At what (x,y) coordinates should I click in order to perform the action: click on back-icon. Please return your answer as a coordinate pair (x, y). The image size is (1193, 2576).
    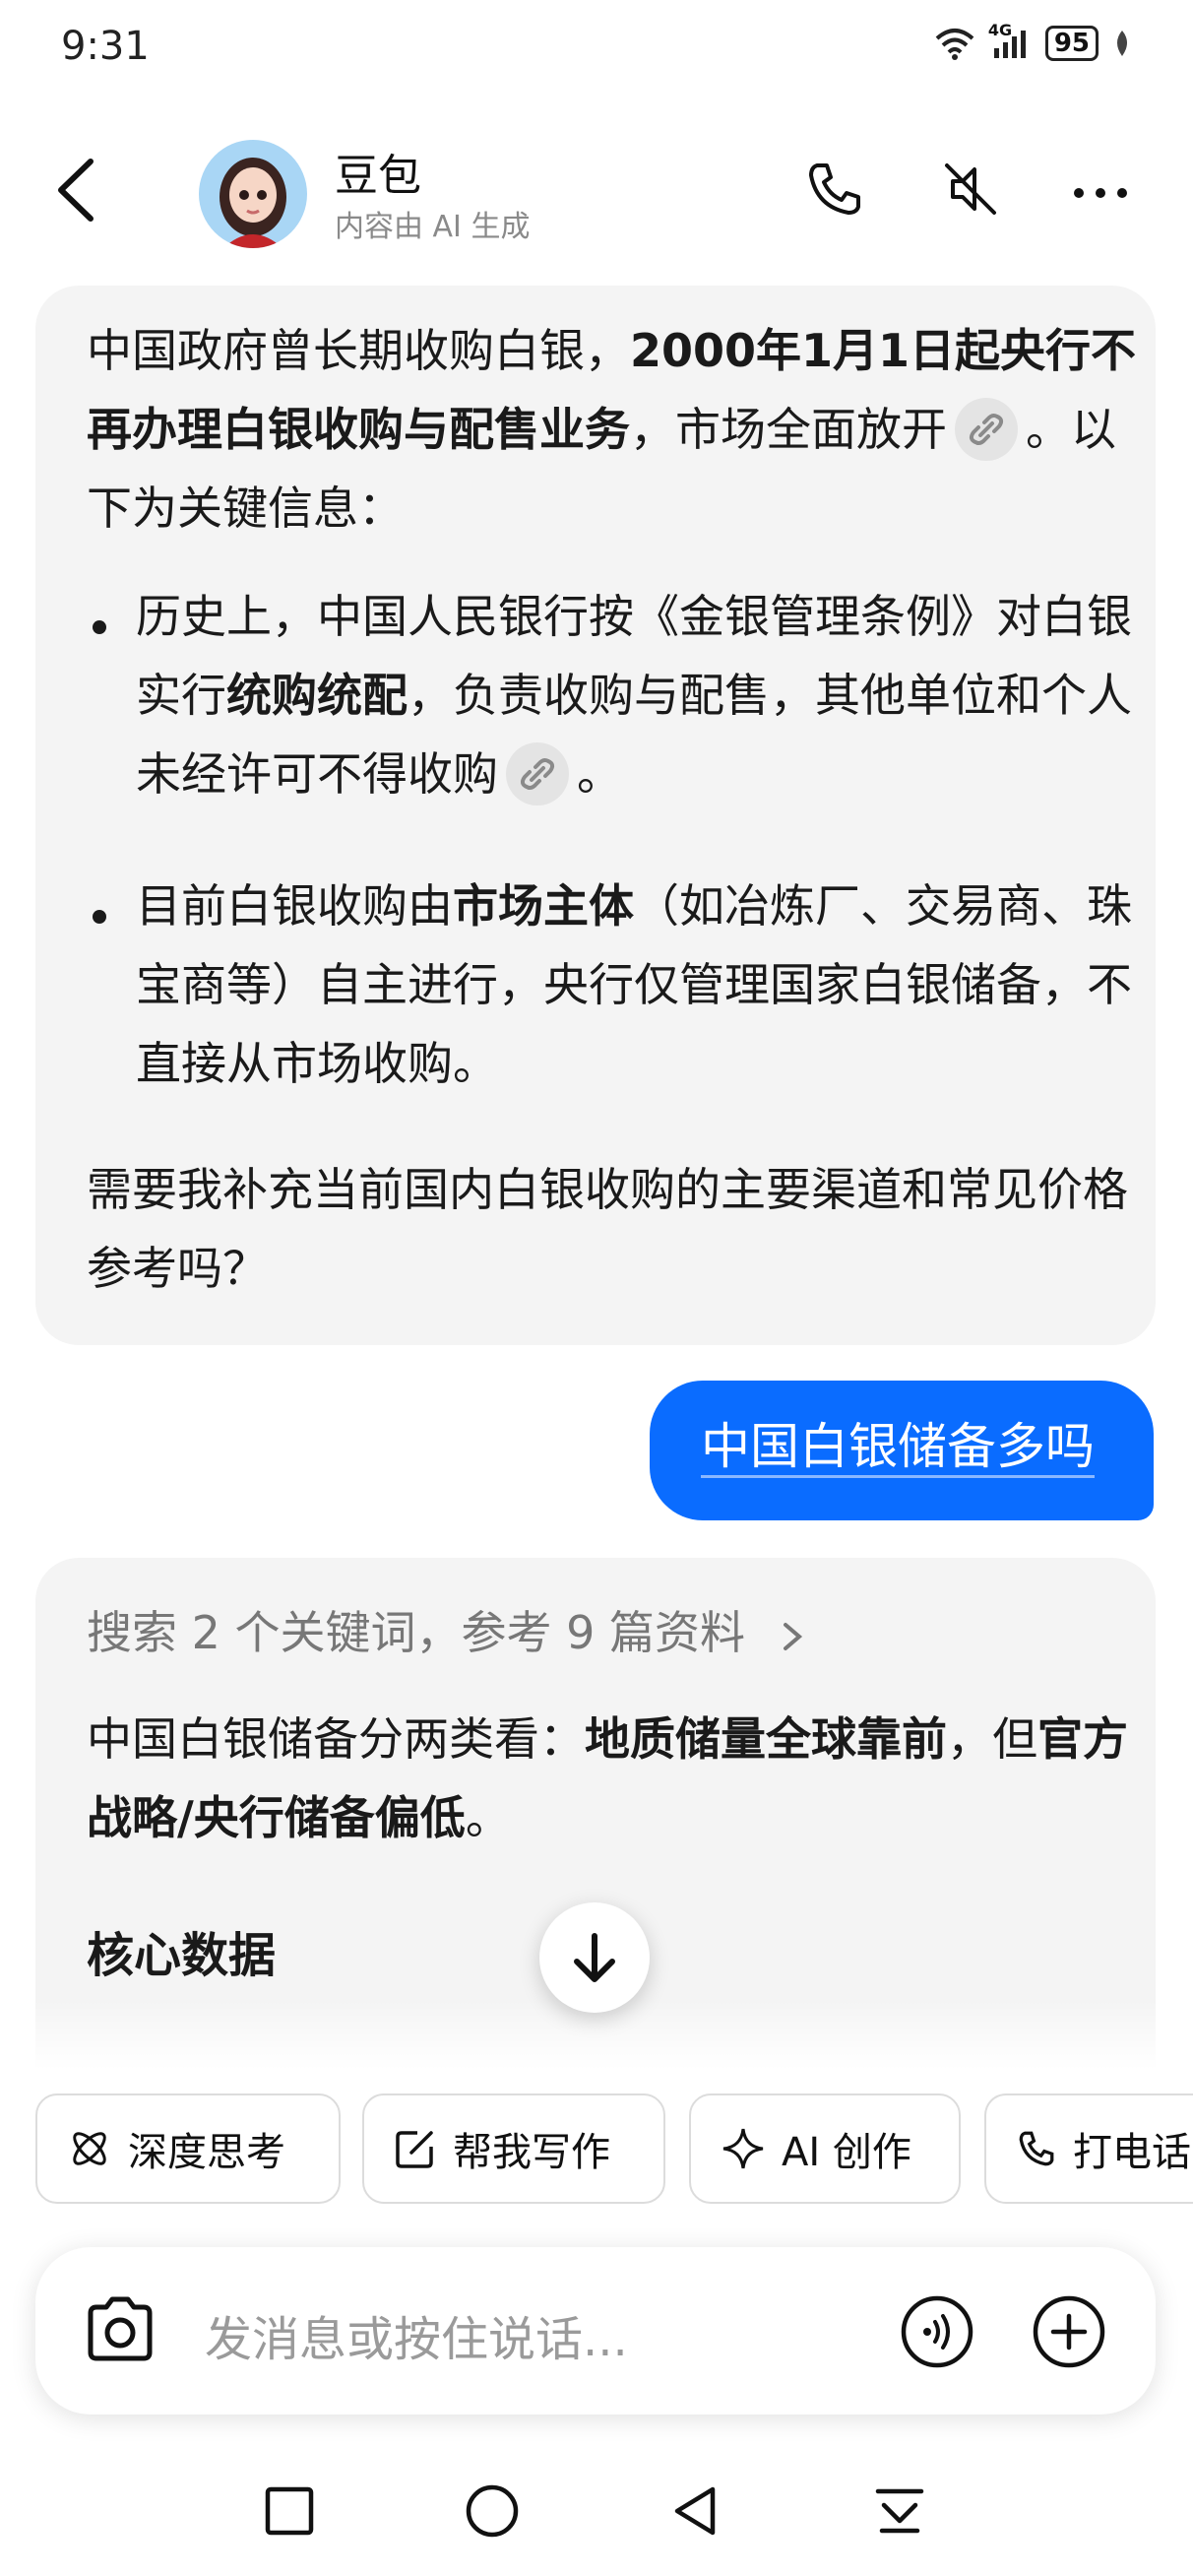
    Looking at the image, I should click on (694, 2511).